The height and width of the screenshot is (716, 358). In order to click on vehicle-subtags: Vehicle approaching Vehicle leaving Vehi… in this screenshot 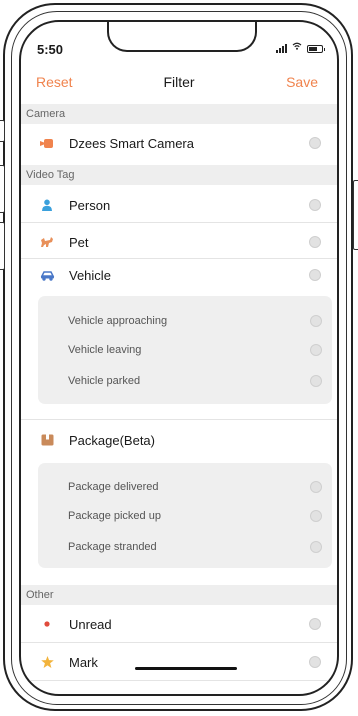, I will do `click(185, 350)`.